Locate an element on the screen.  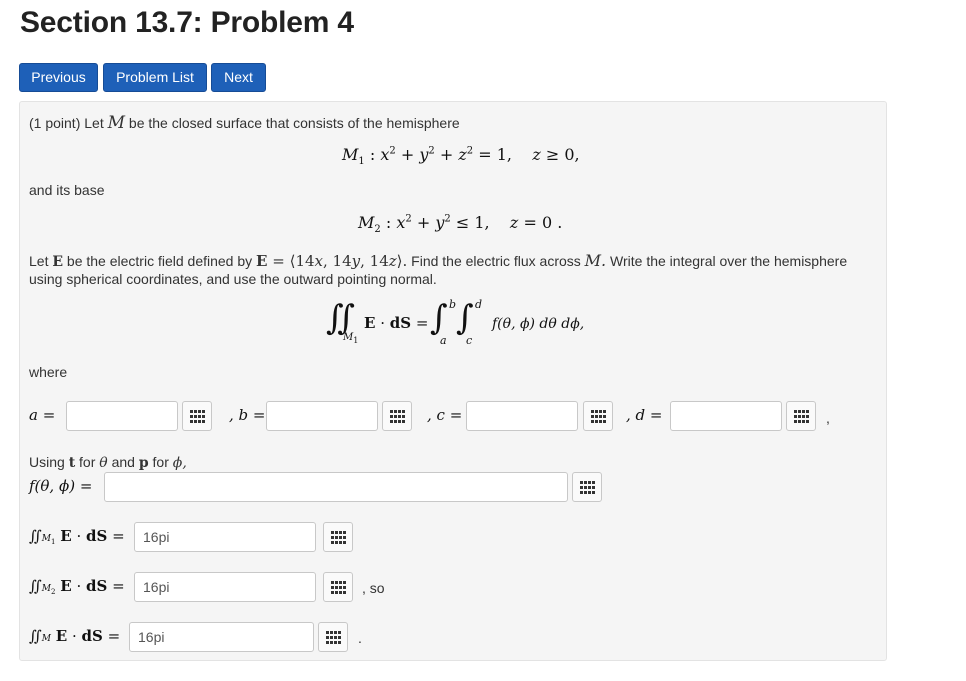
flux-m2-input is located at coordinates (225, 587).